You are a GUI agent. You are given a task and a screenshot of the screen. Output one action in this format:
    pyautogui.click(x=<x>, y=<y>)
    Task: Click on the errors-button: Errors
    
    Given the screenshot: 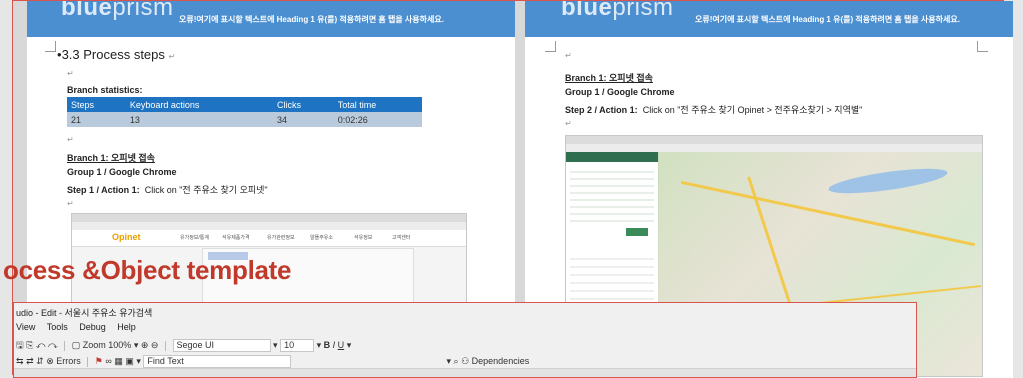 What is the action you would take?
    pyautogui.click(x=68, y=361)
    